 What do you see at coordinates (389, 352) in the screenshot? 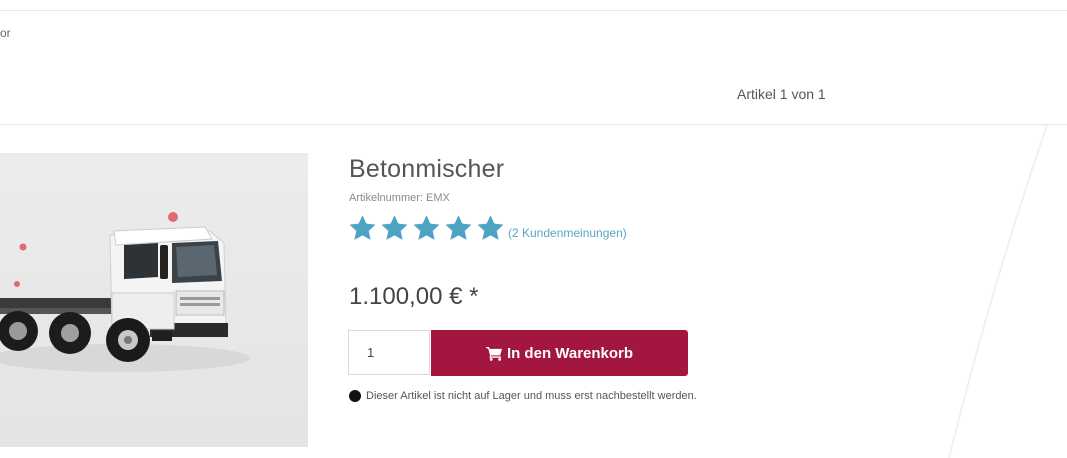
I see `quantity-input` at bounding box center [389, 352].